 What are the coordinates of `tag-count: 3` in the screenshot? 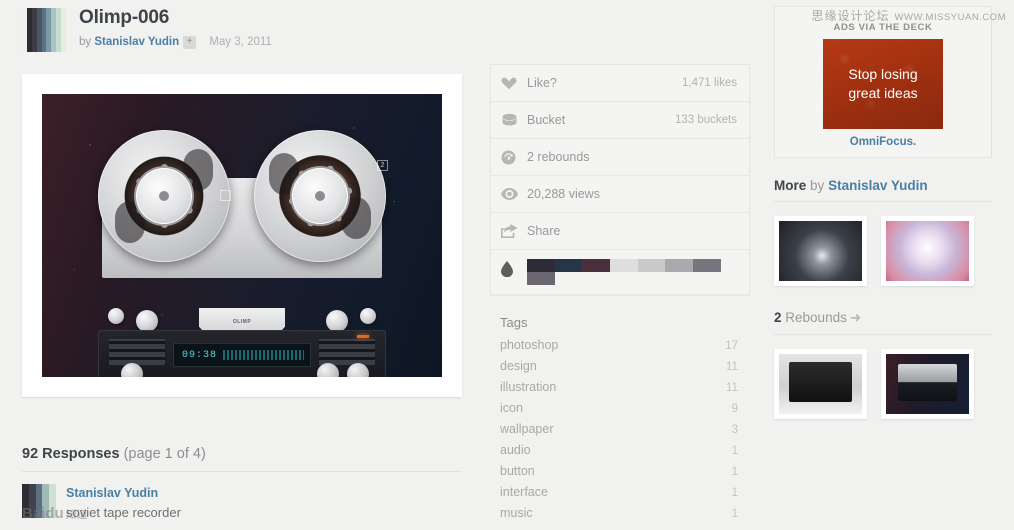 It's located at (734, 430).